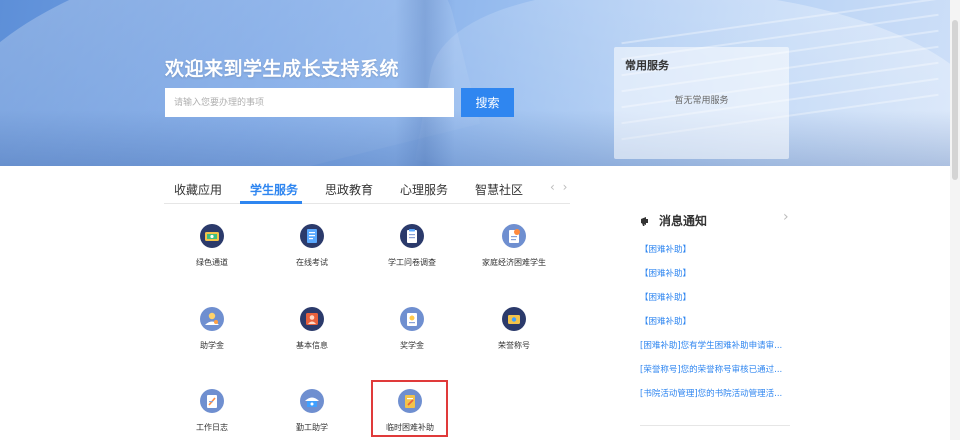 The image size is (960, 440). Describe the element at coordinates (514, 262) in the screenshot. I see `service-label: 家庭经济困难学生` at that location.